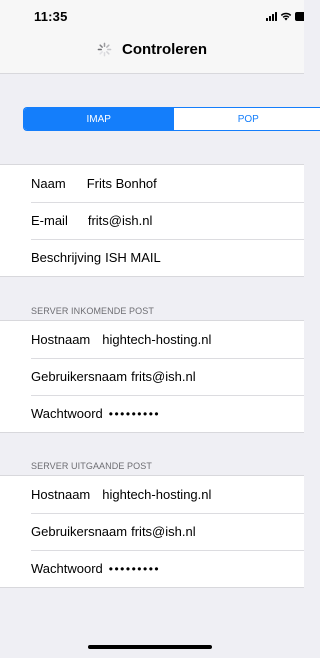  What do you see at coordinates (61, 339) in the screenshot?
I see `incoming-hostname-label: Hostnaam` at bounding box center [61, 339].